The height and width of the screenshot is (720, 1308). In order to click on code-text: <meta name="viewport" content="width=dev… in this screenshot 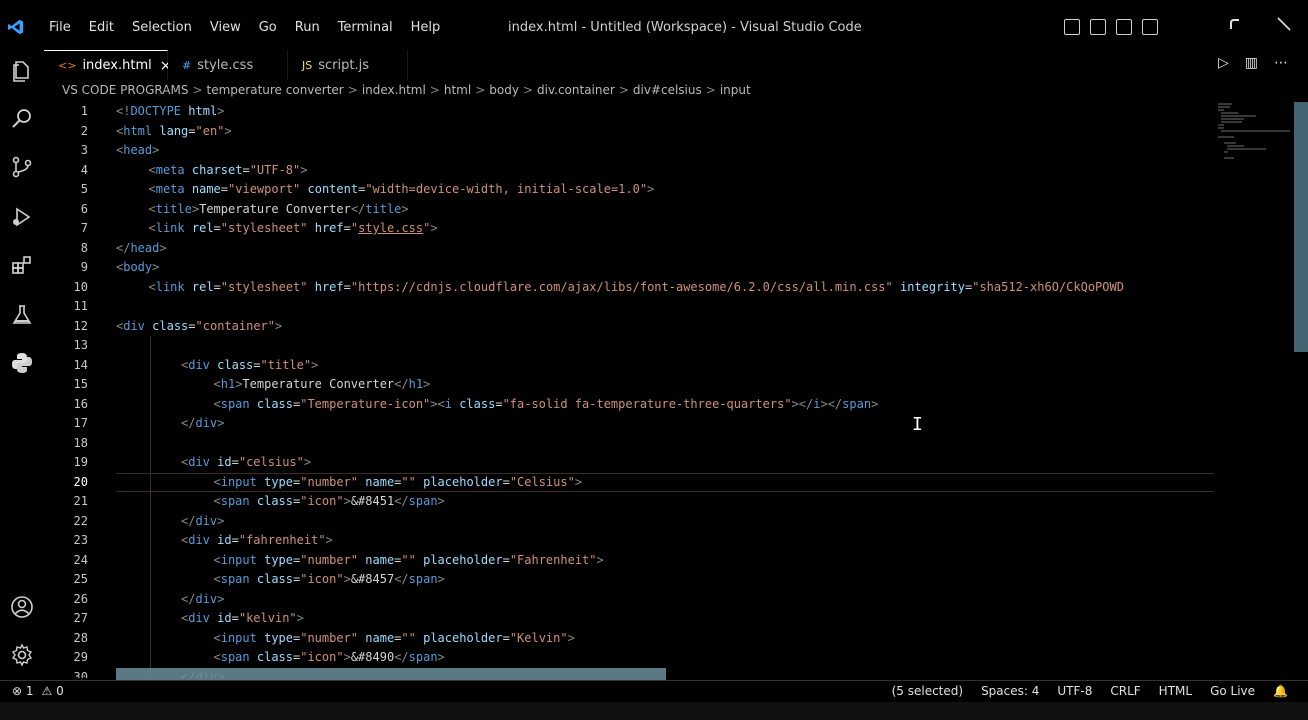, I will do `click(401, 189)`.